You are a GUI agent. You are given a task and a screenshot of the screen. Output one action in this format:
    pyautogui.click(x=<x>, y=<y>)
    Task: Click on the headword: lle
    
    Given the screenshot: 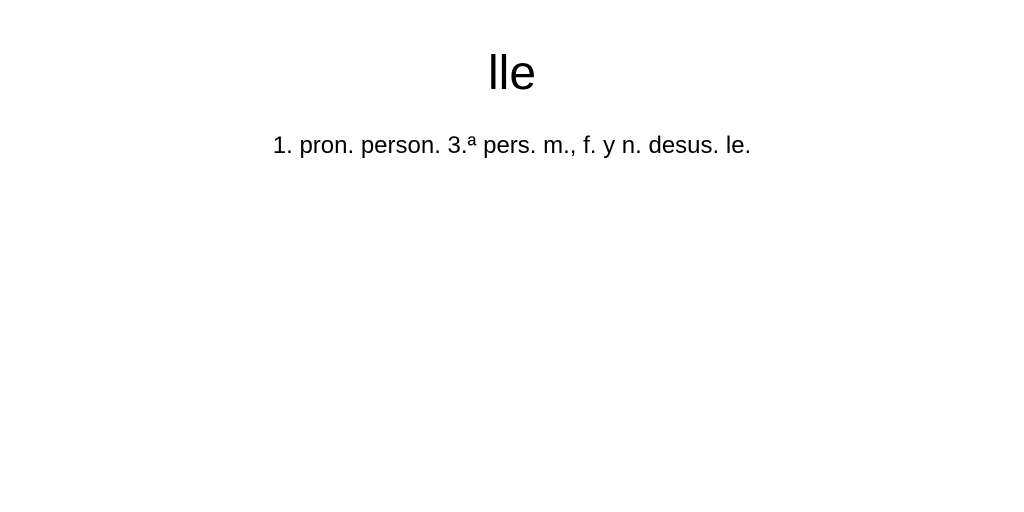 What is the action you would take?
    pyautogui.click(x=512, y=73)
    